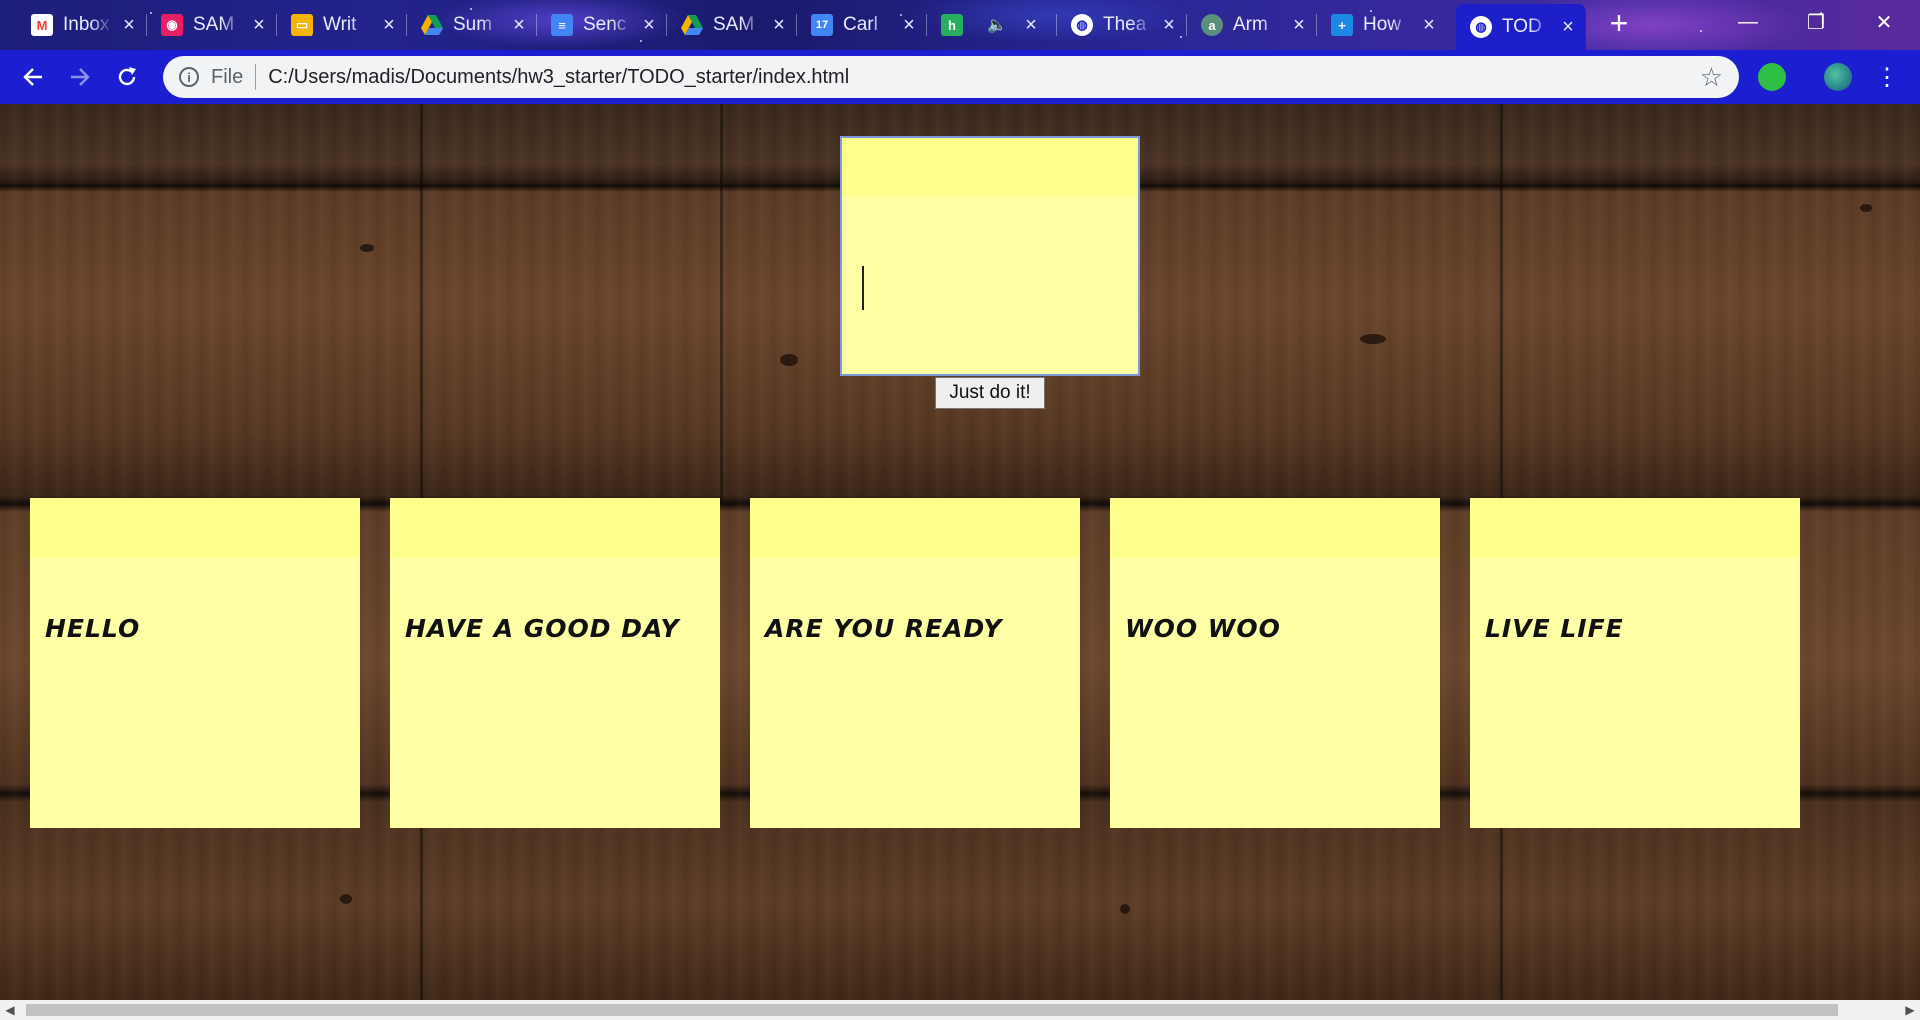 The image size is (1920, 1020). I want to click on contacts-icon: ◉, so click(172, 25).